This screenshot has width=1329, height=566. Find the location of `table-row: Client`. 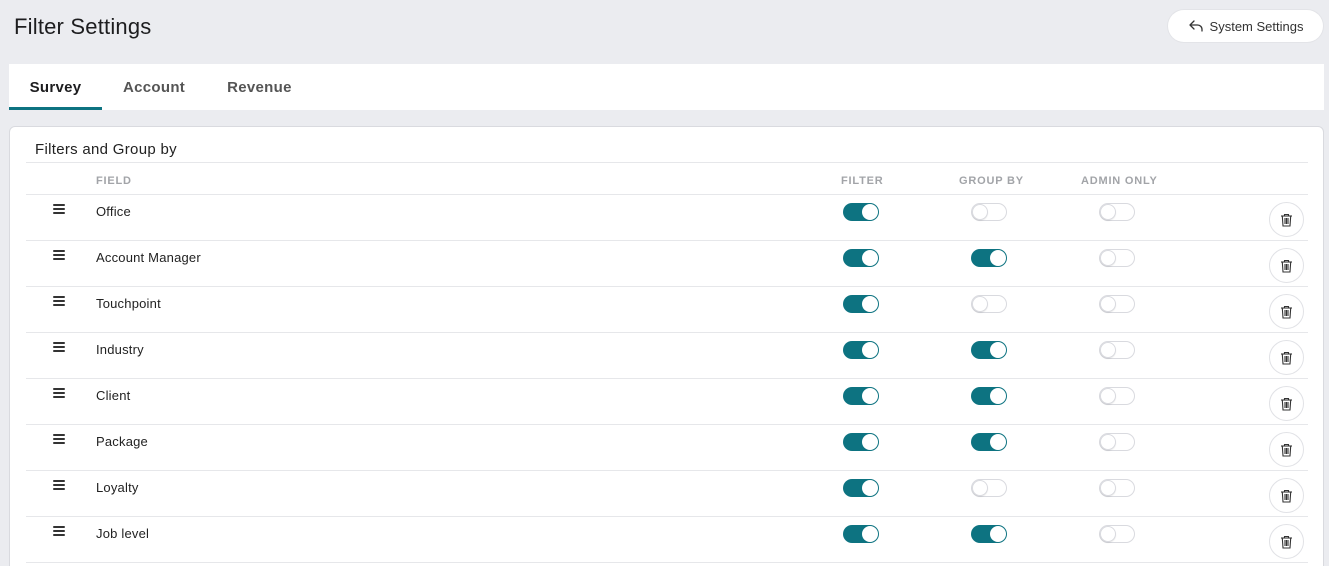

table-row: Client is located at coordinates (667, 402).